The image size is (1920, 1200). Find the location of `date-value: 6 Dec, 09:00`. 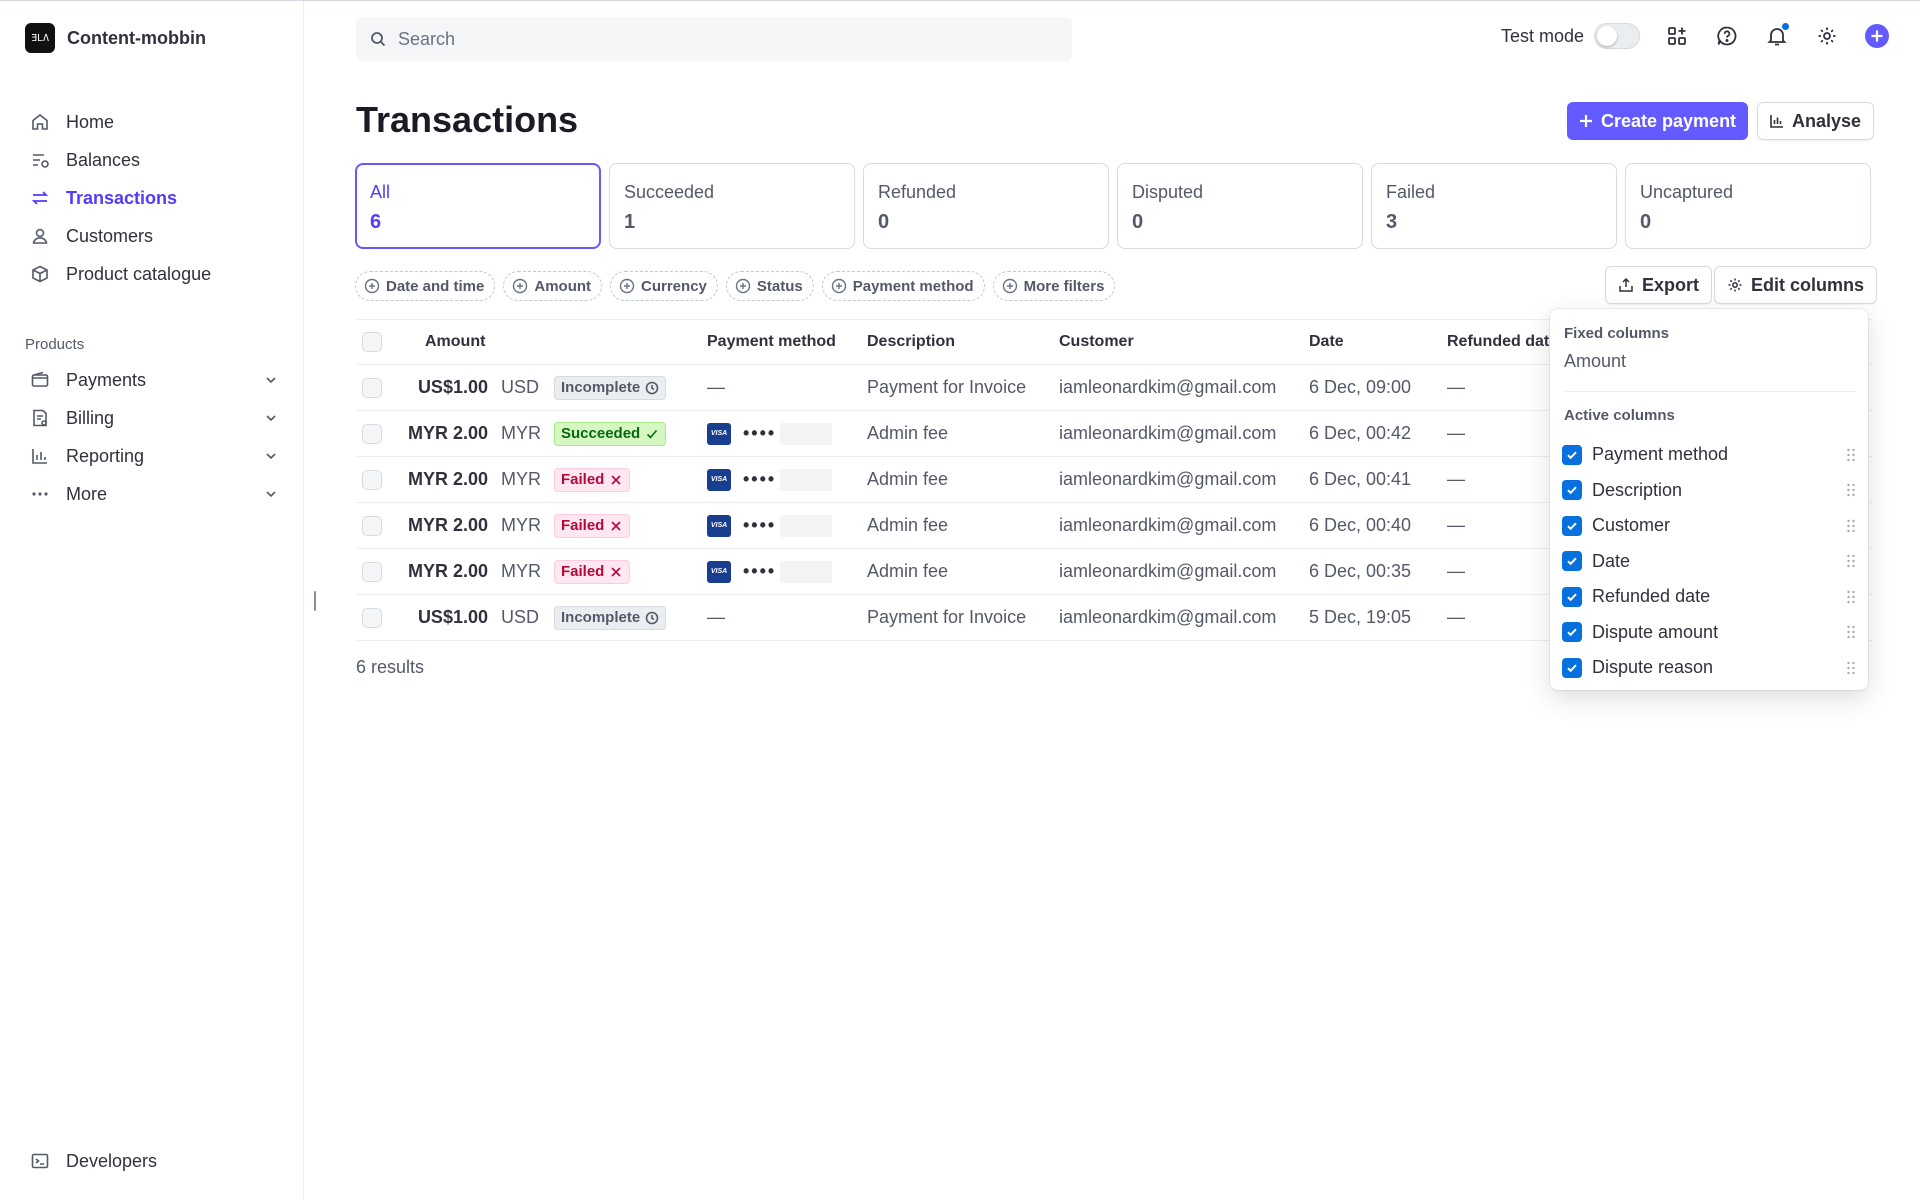

date-value: 6 Dec, 09:00 is located at coordinates (1360, 387).